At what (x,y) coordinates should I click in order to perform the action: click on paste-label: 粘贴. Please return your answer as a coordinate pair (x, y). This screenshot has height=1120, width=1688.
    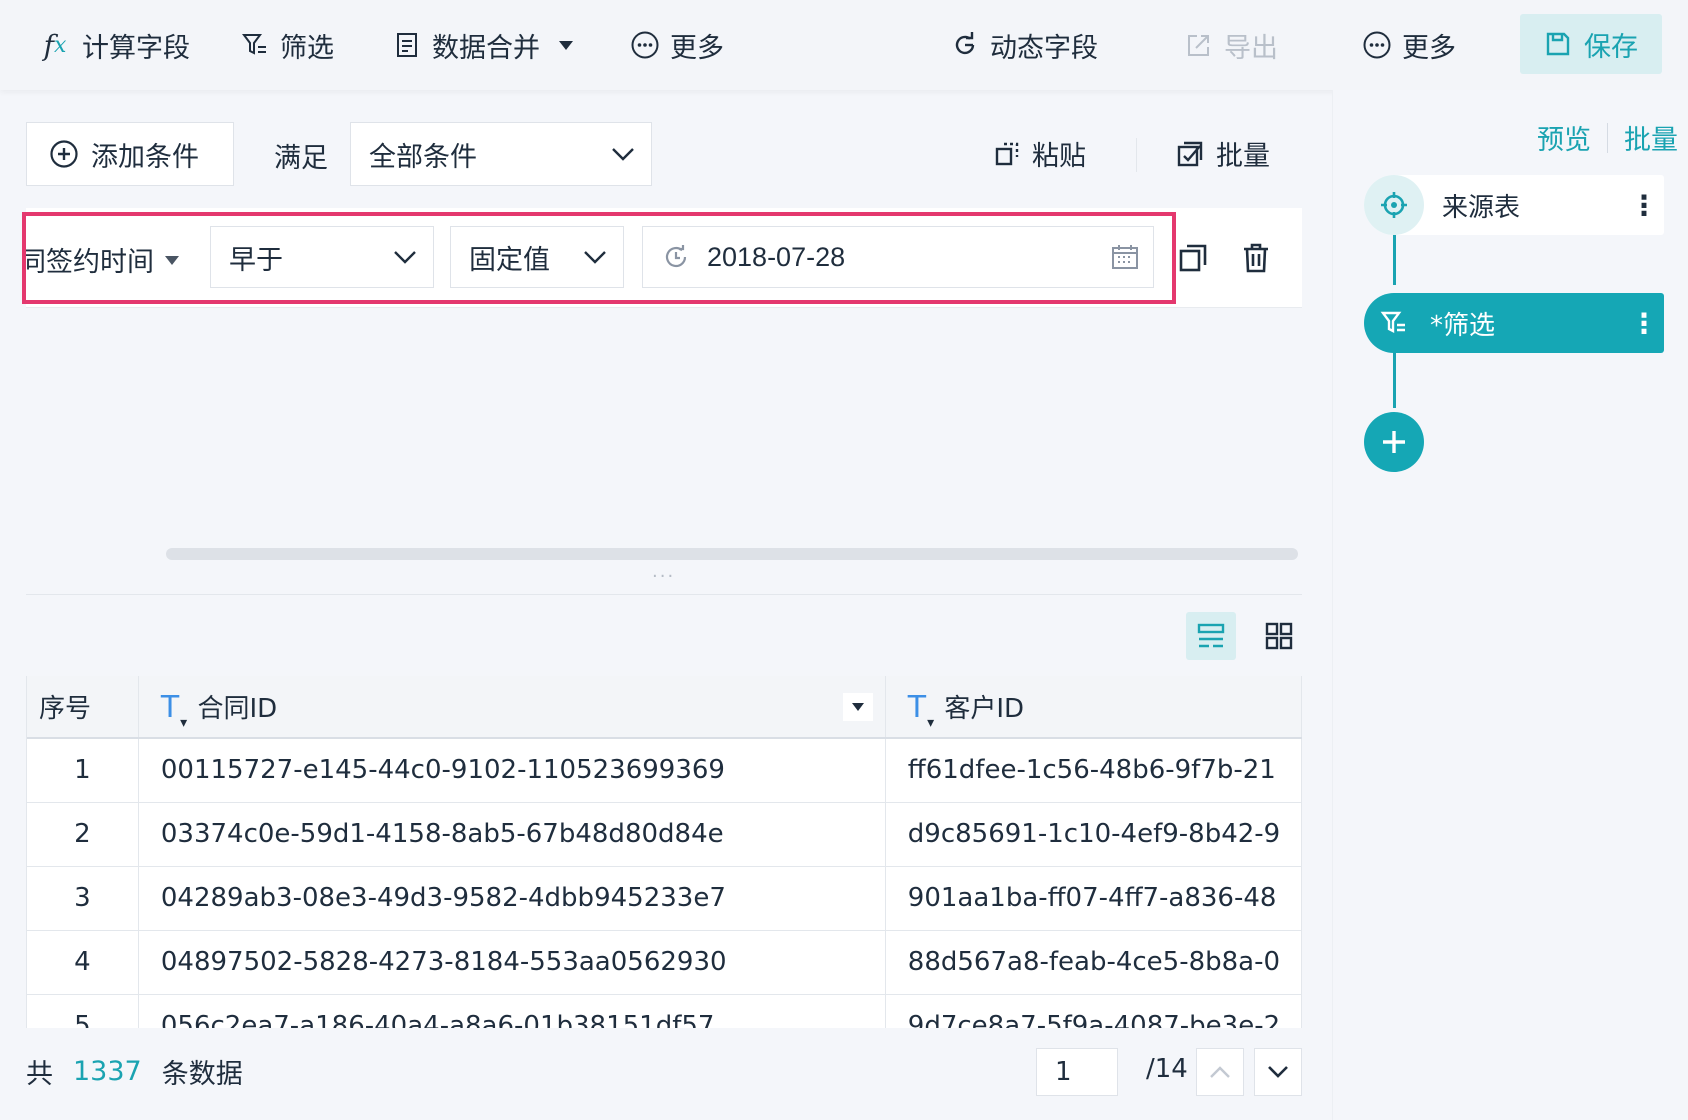
    Looking at the image, I should click on (1059, 156).